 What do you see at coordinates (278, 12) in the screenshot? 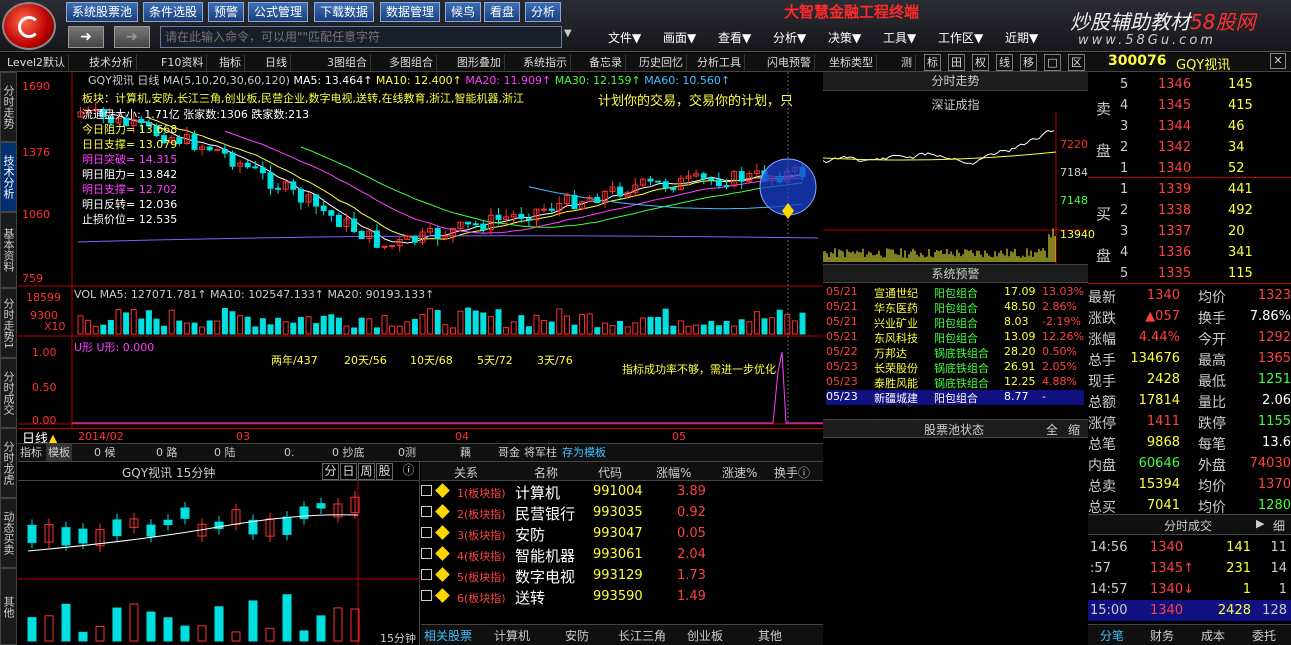
I see `formula-manage-button: 公式管理` at bounding box center [278, 12].